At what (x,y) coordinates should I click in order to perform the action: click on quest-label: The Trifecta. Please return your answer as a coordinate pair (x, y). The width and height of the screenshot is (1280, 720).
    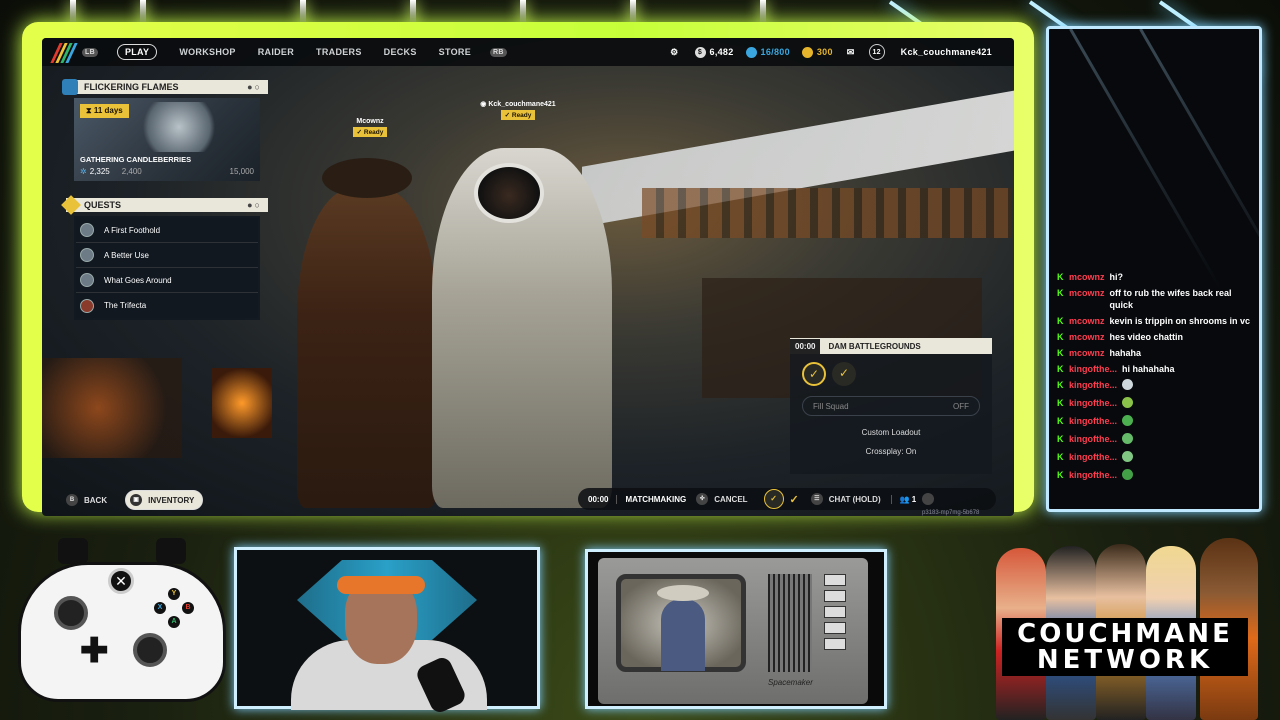
    Looking at the image, I should click on (125, 305).